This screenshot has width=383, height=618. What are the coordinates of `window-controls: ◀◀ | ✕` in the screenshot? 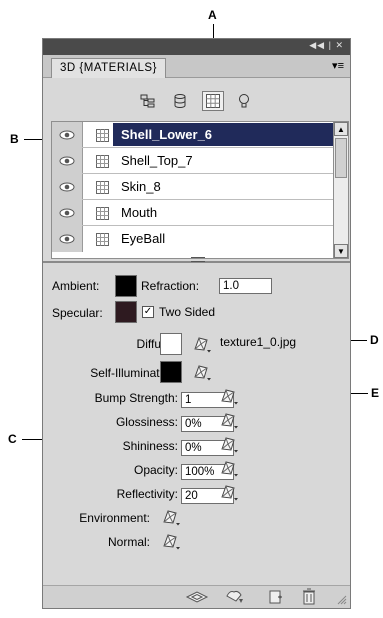 It's located at (326, 45).